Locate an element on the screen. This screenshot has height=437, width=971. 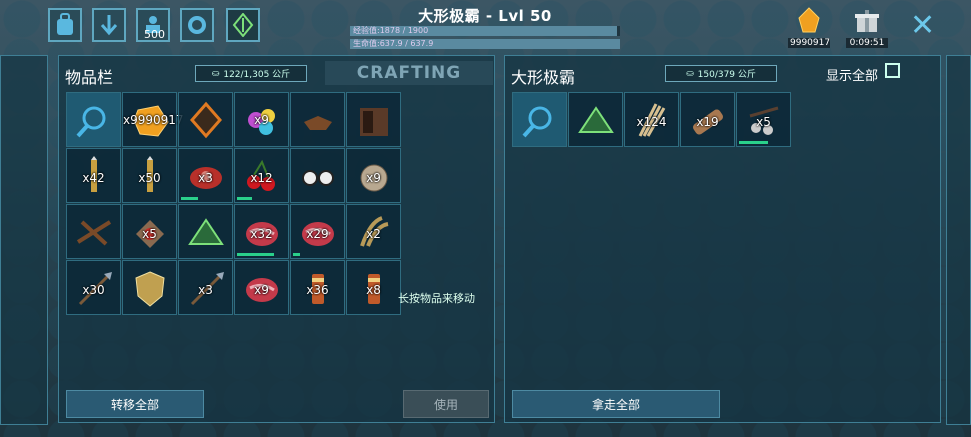
crossbow-icon is located at coordinates (93, 232).